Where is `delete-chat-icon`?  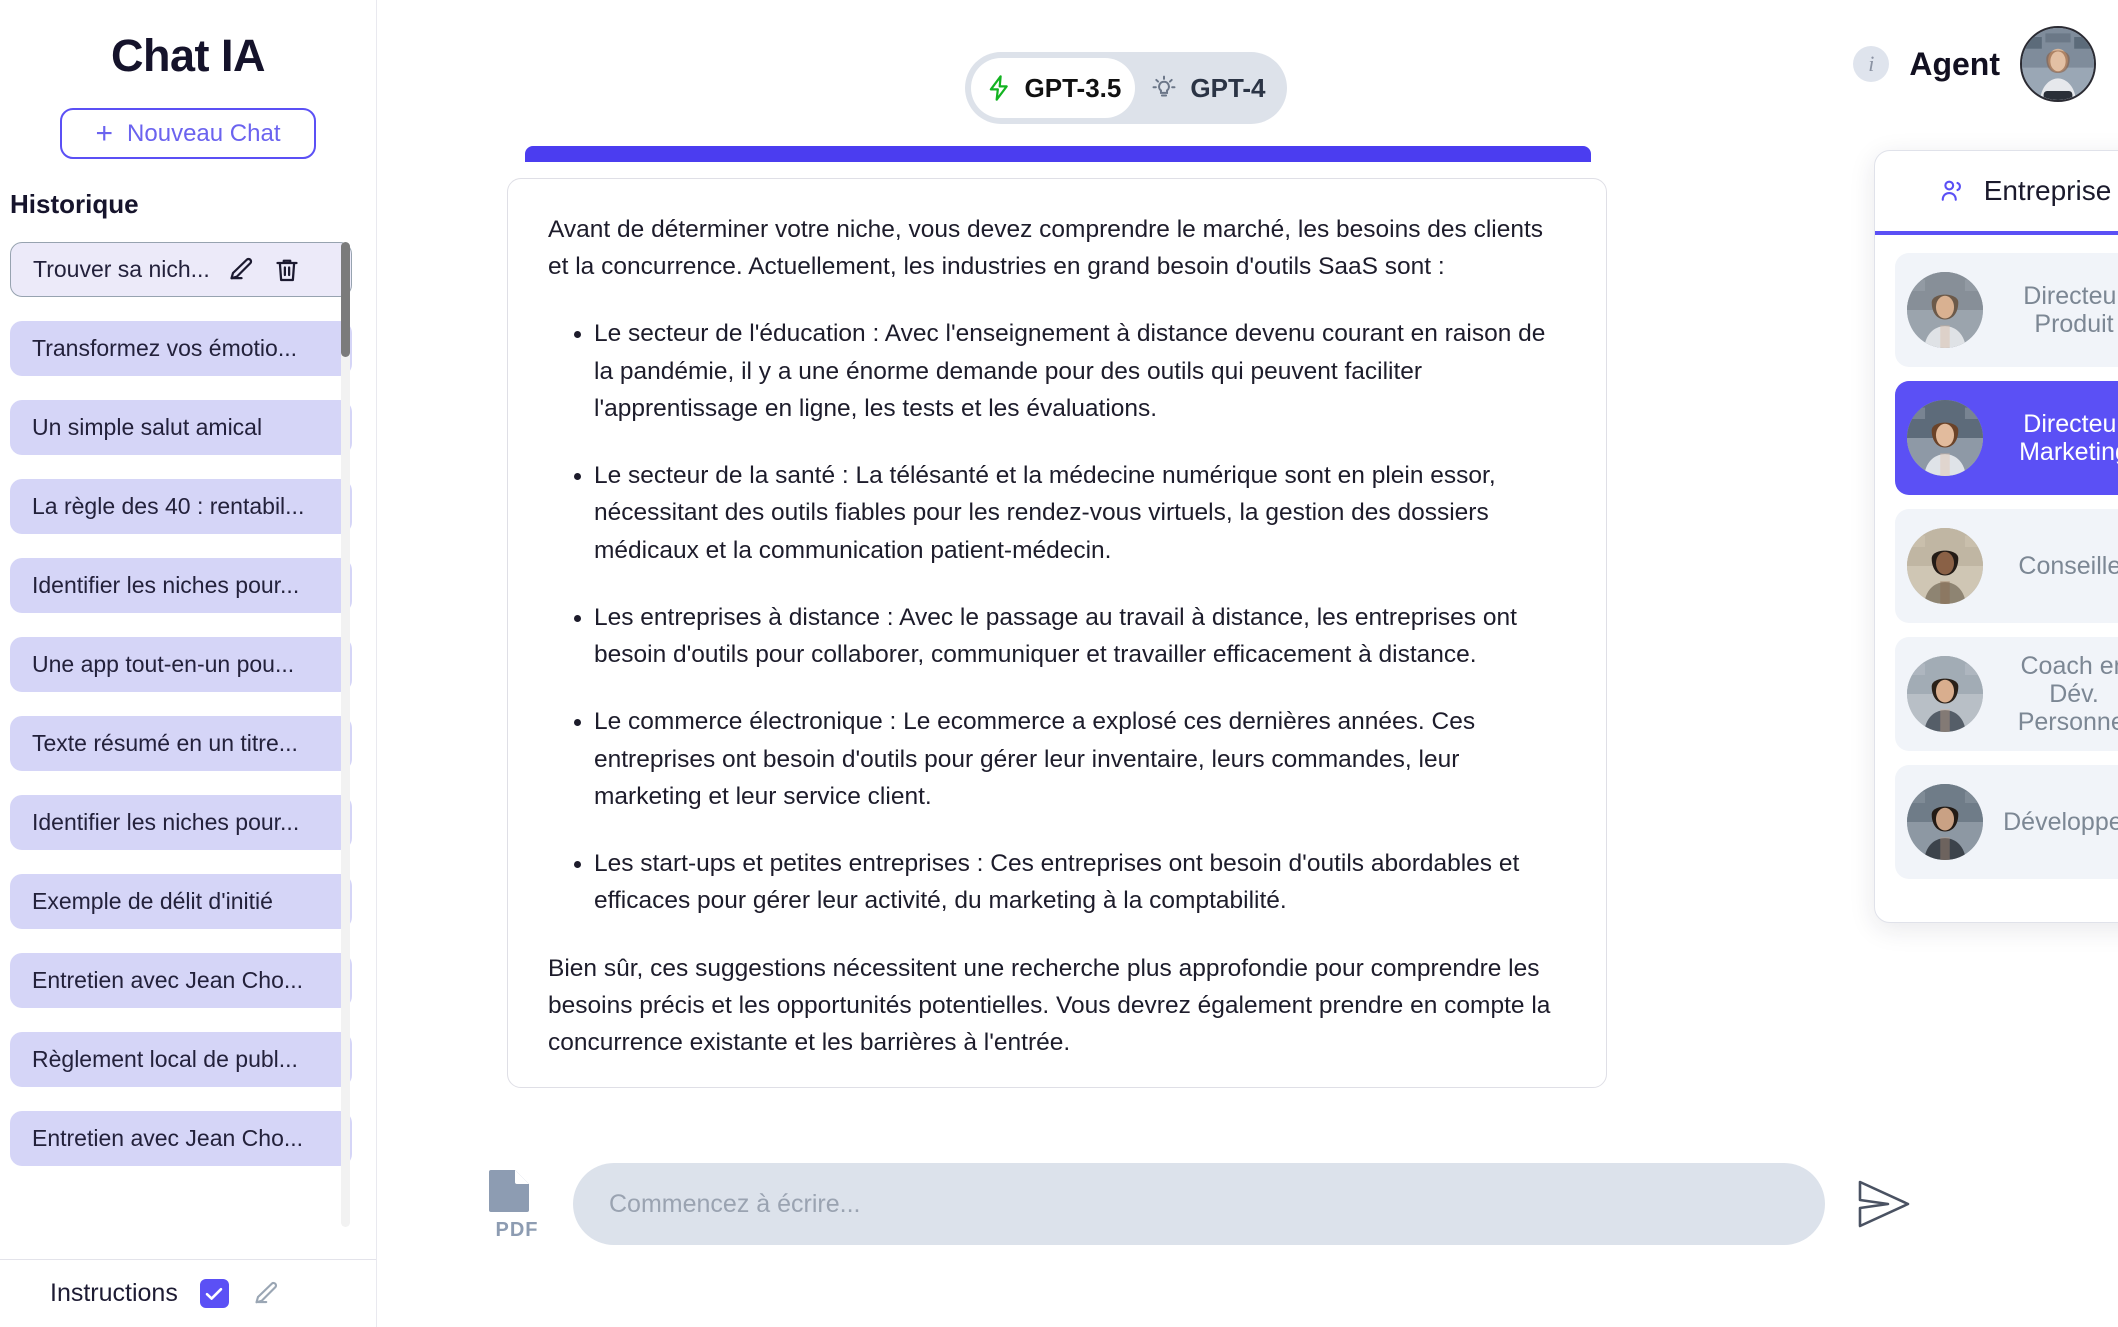
delete-chat-icon is located at coordinates (287, 270).